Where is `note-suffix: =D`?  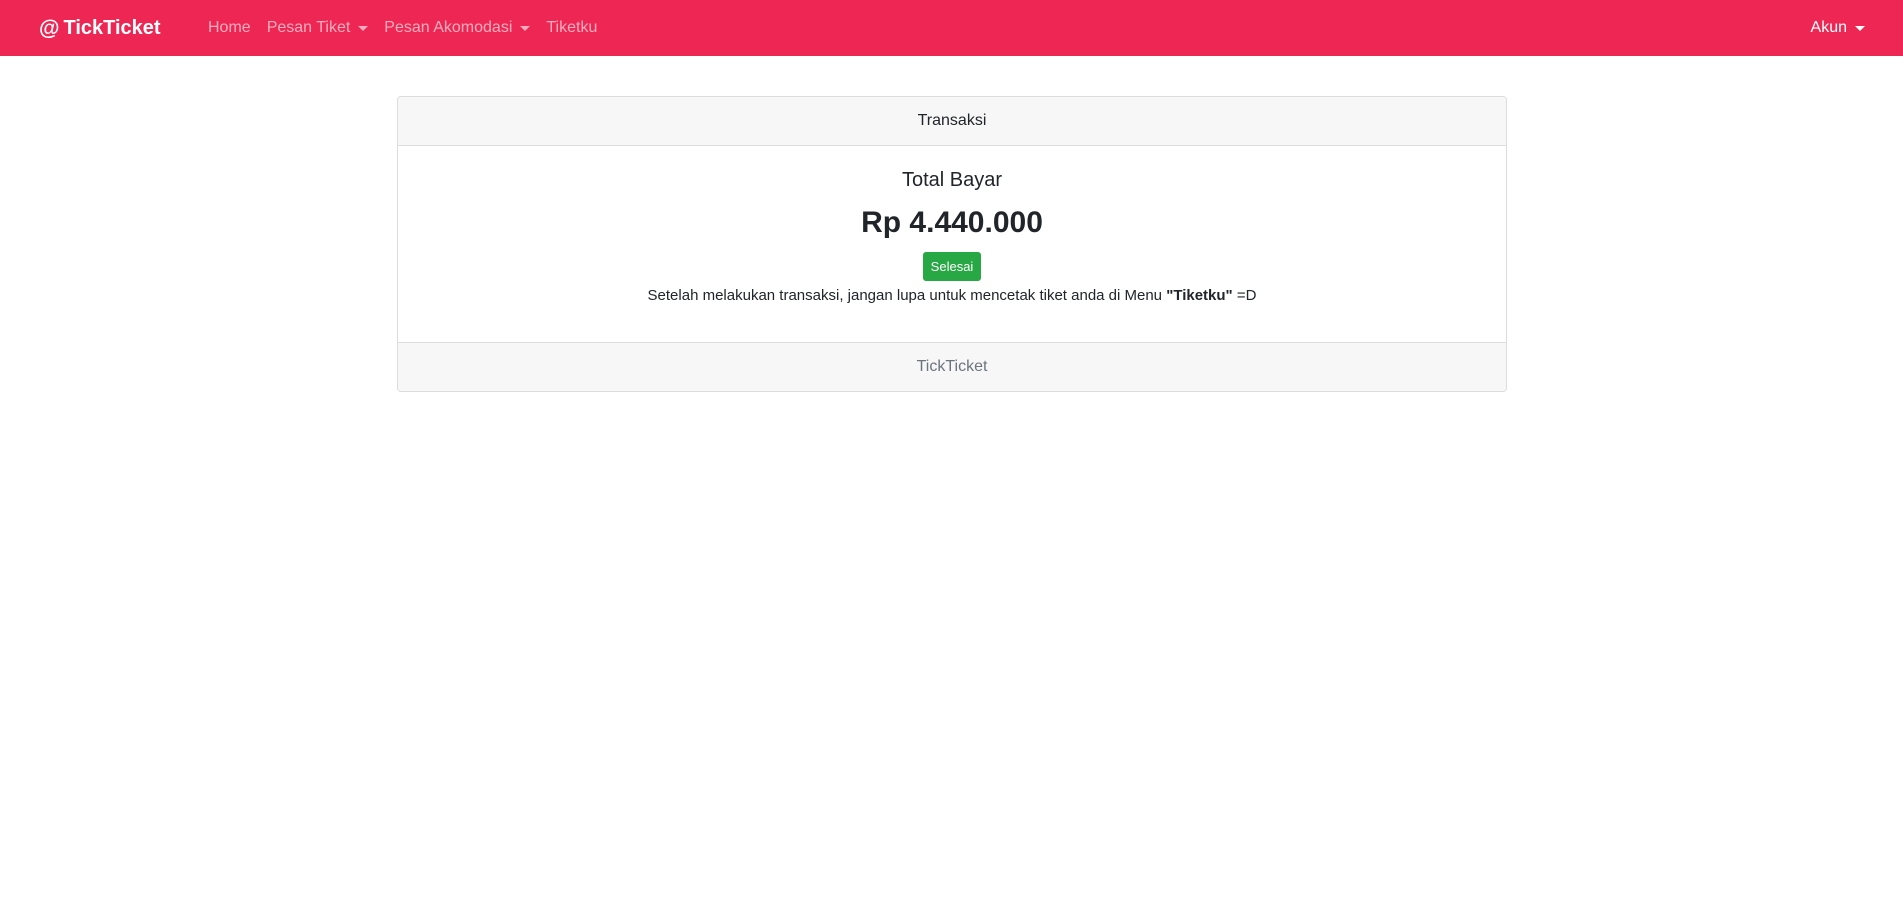
note-suffix: =D is located at coordinates (1244, 295).